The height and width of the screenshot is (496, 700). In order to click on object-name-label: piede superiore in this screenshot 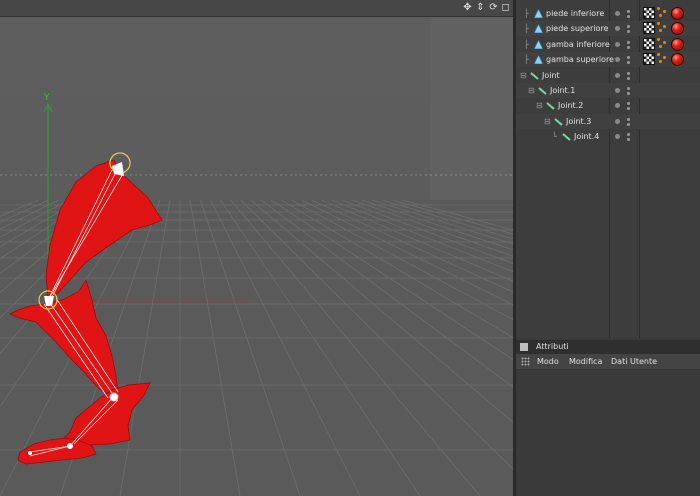, I will do `click(577, 28)`.